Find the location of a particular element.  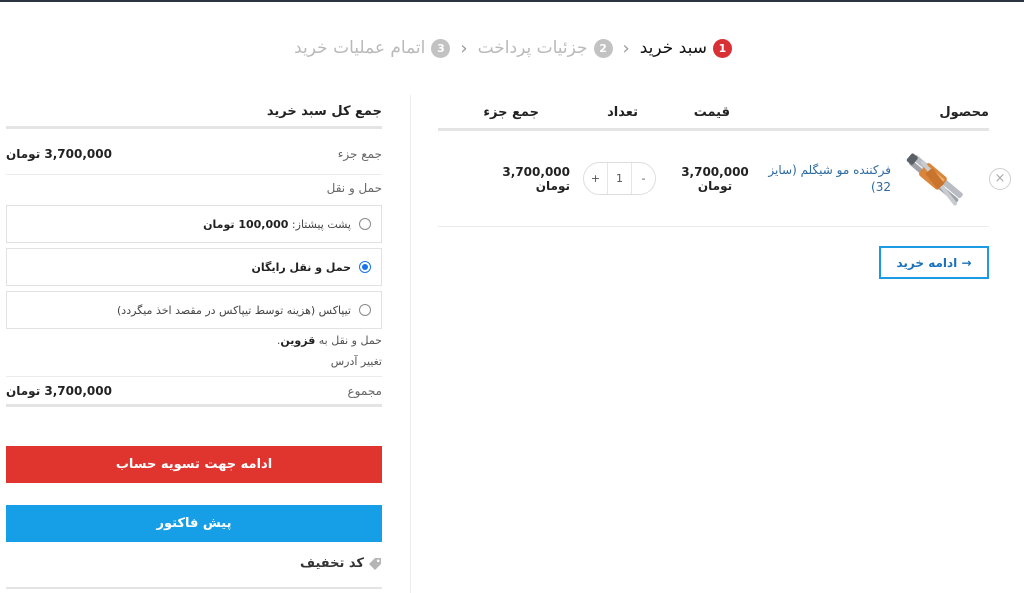

shipping-option-label: حمل و نقل رایگان is located at coordinates (301, 267).